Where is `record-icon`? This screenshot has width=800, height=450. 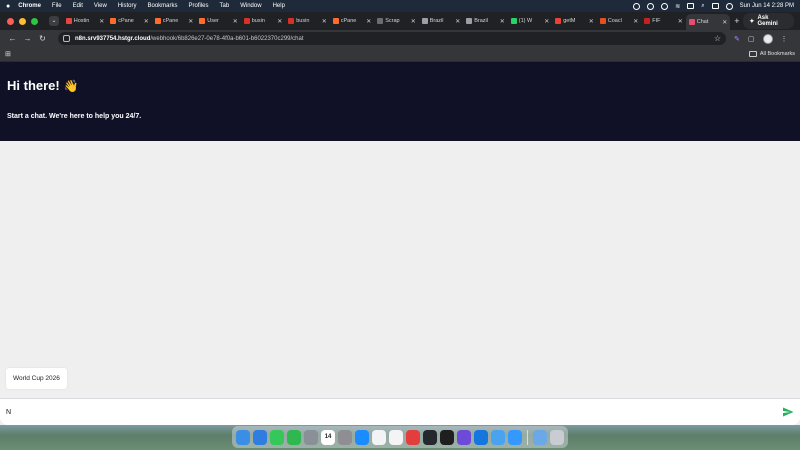
record-icon is located at coordinates (637, 6).